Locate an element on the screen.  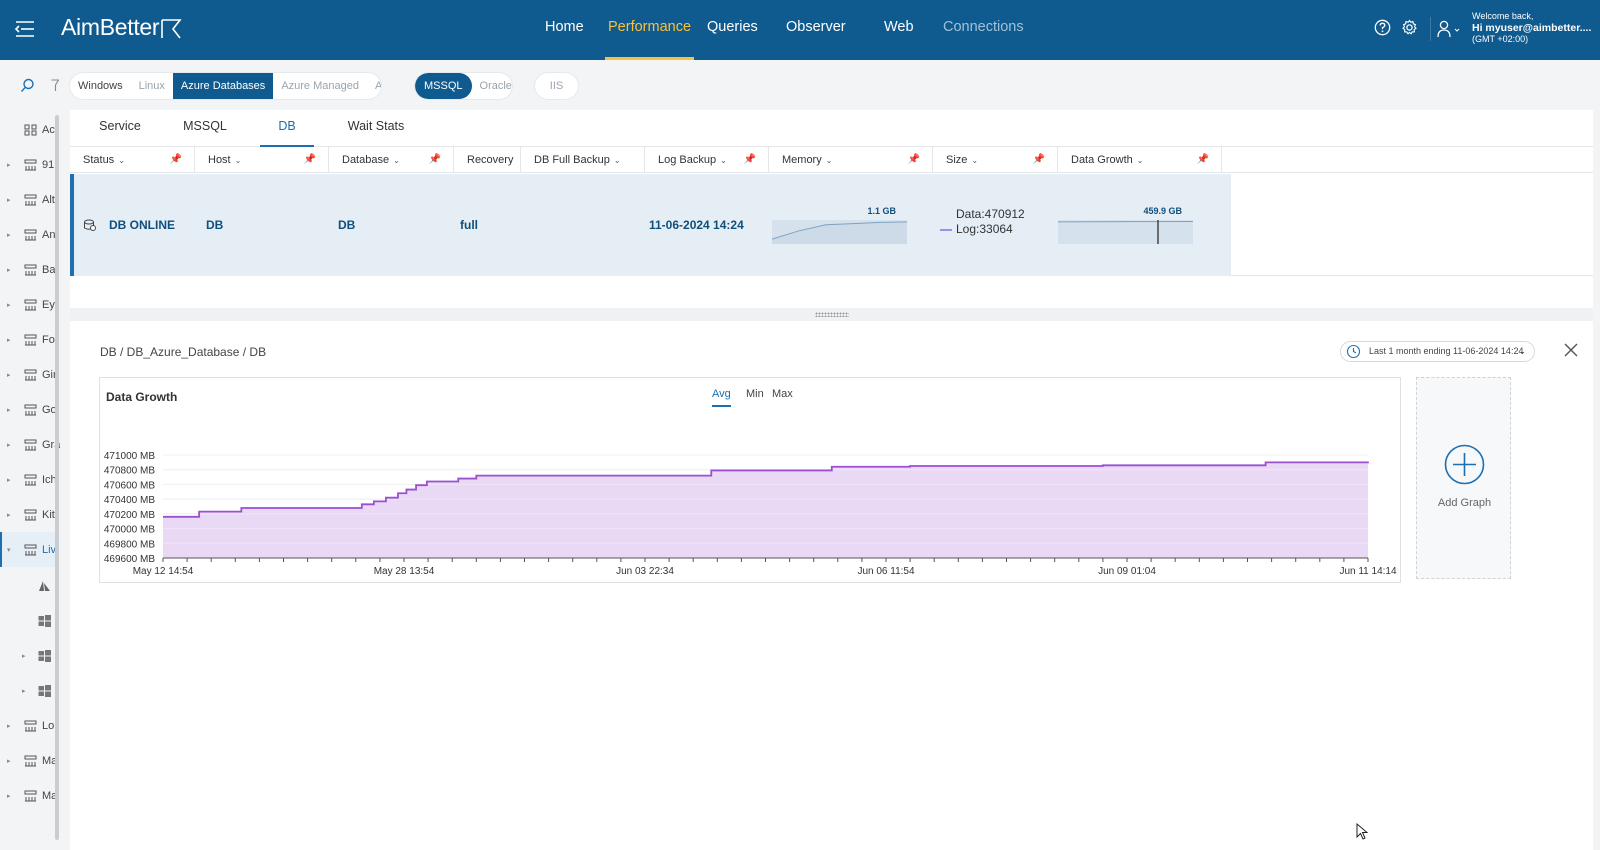
database-value: DB is located at coordinates (346, 225).